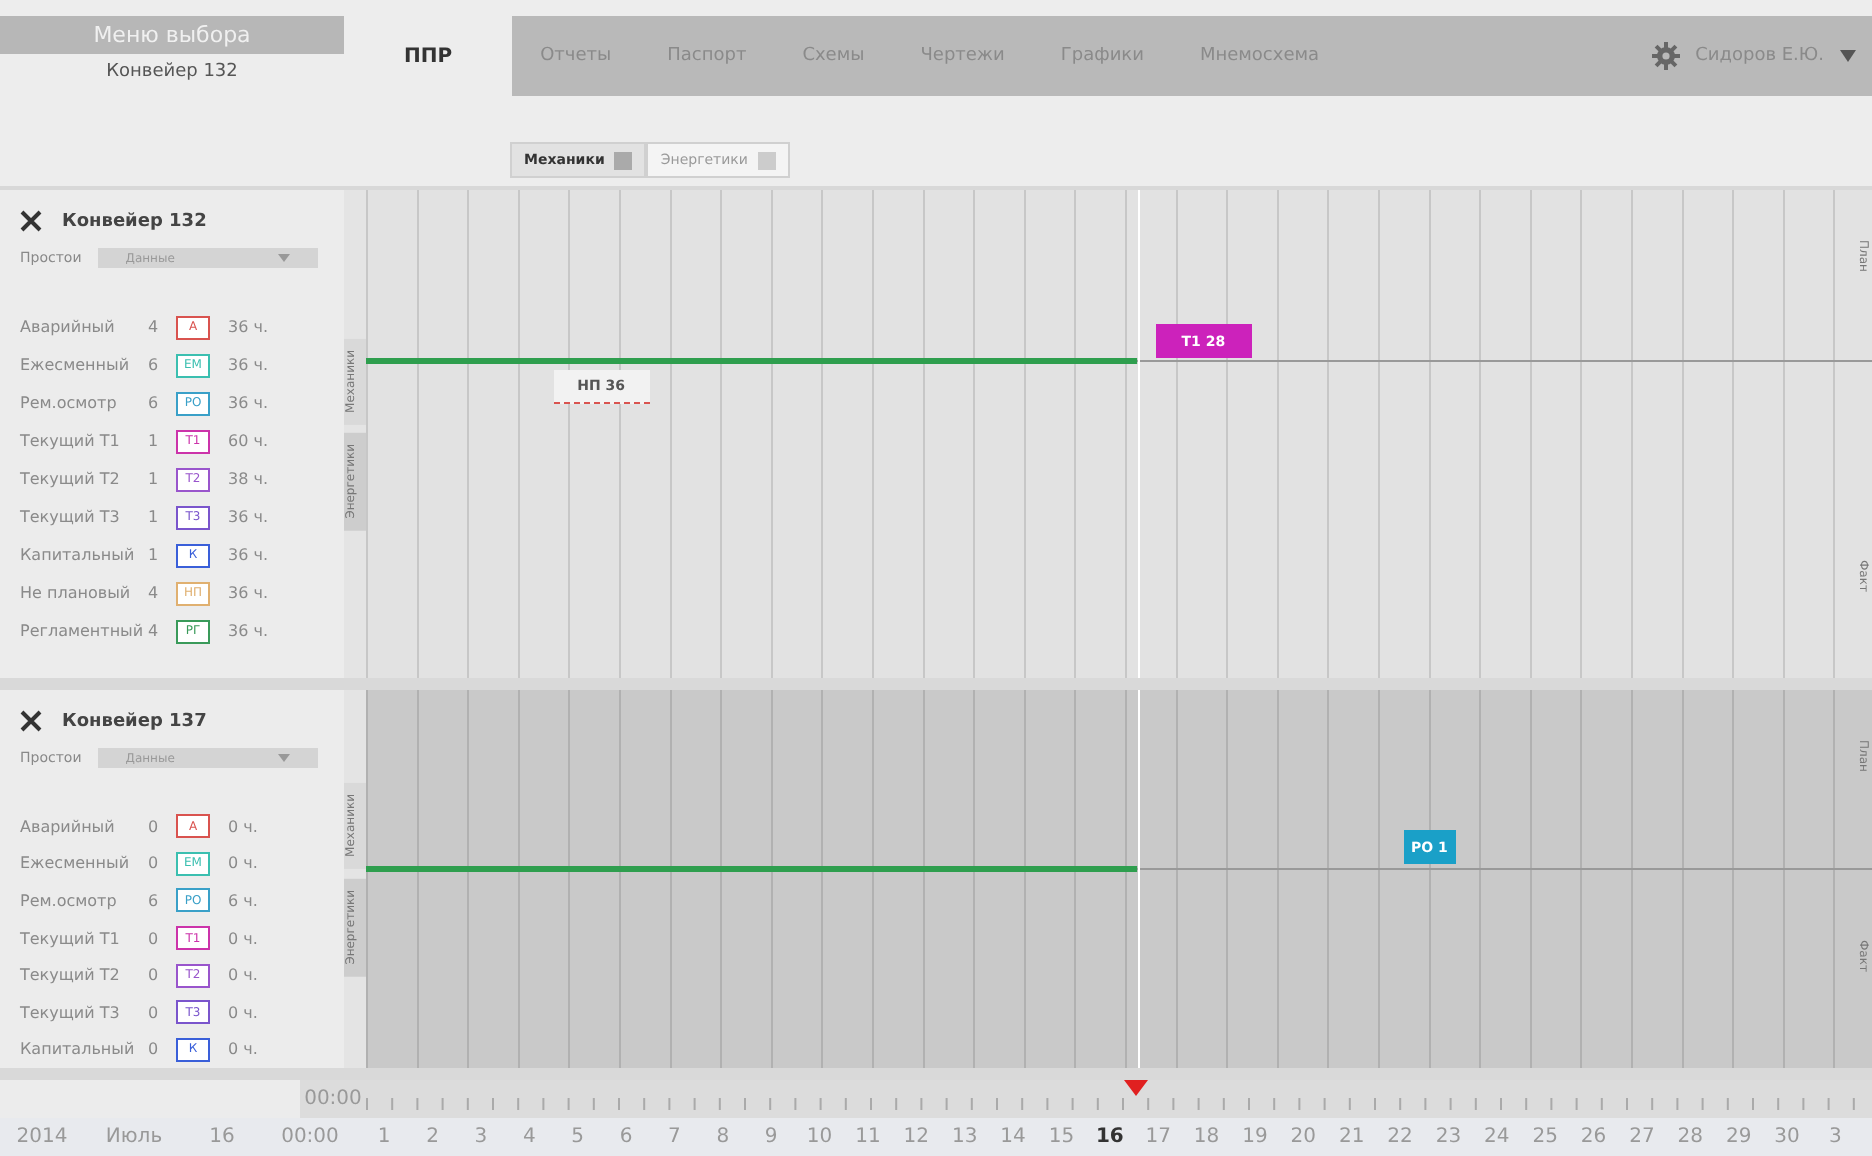  Describe the element at coordinates (1665, 56) in the screenshot. I see `settings-icon` at that location.